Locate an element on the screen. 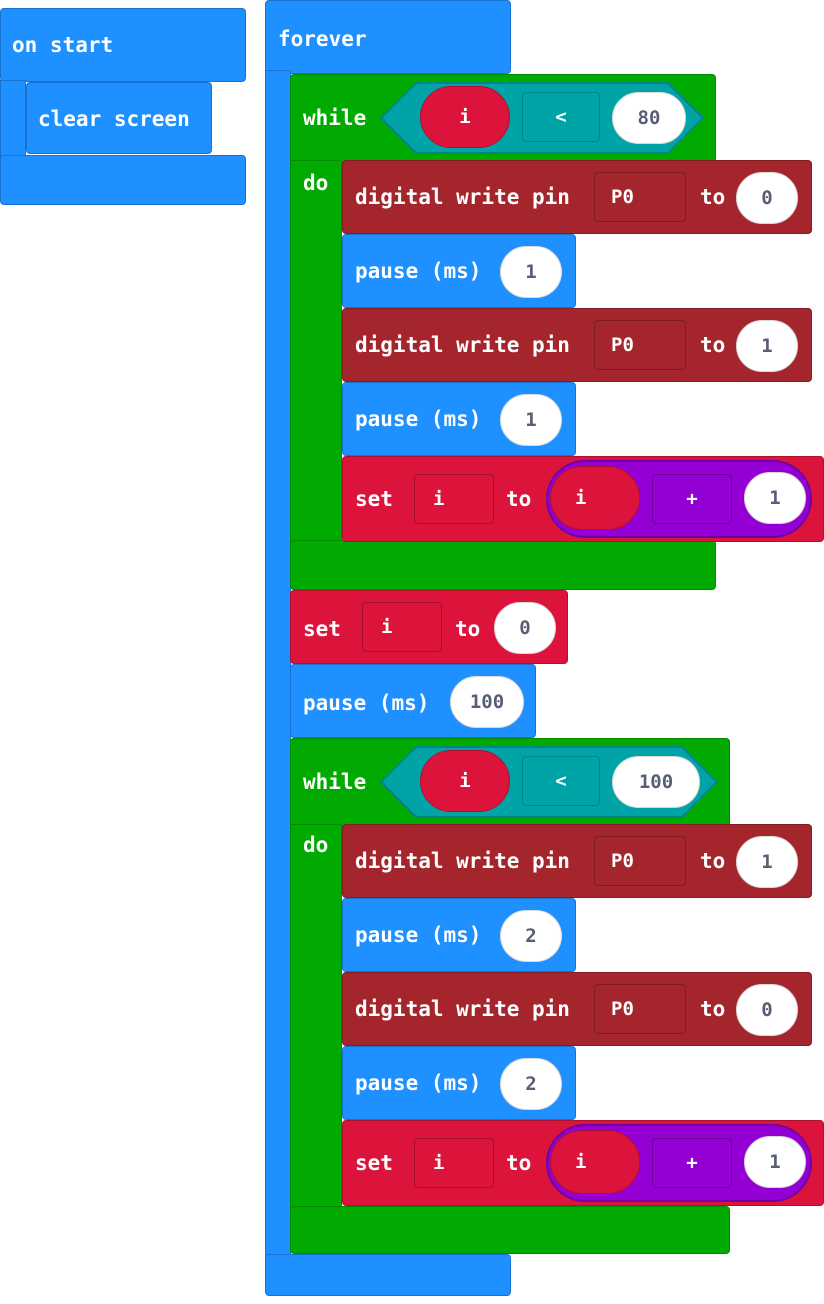 Image resolution: width=824 pixels, height=1304 pixels. while-1-do: do is located at coordinates (316, 183).